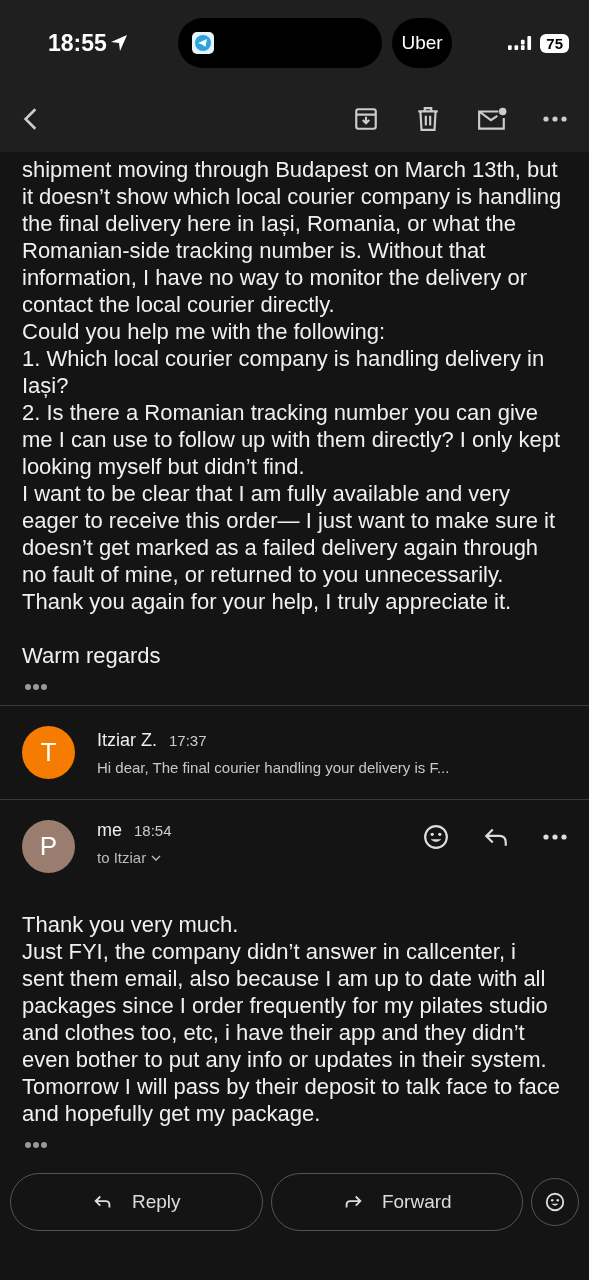 The height and width of the screenshot is (1280, 589). I want to click on app-pill: Uber, so click(422, 43).